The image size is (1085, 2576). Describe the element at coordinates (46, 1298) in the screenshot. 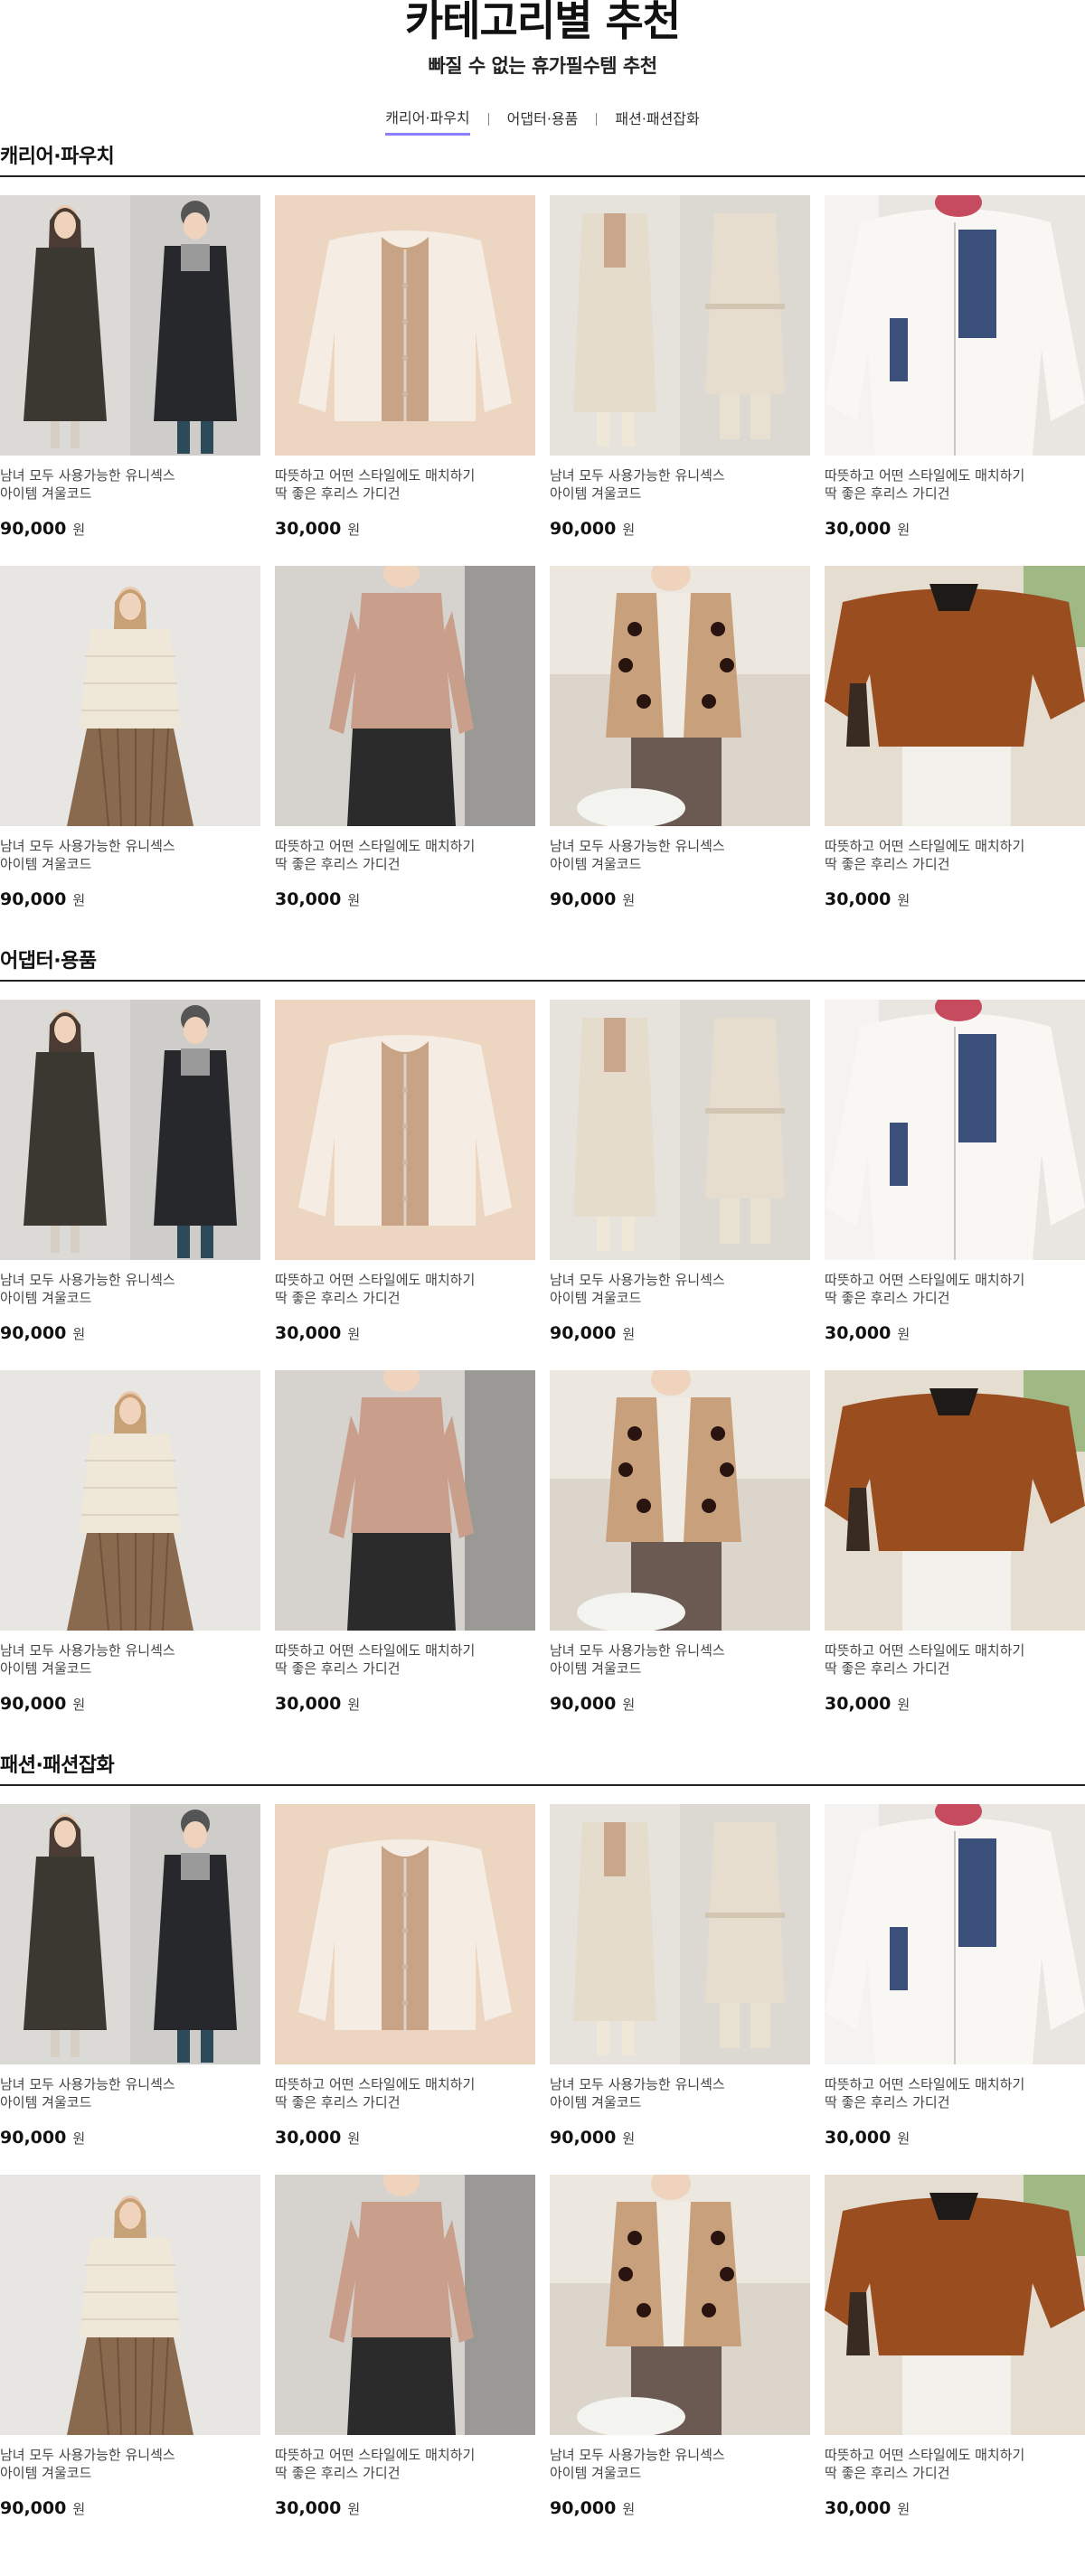

I see `product-description-line: 아이템 겨울코드` at that location.